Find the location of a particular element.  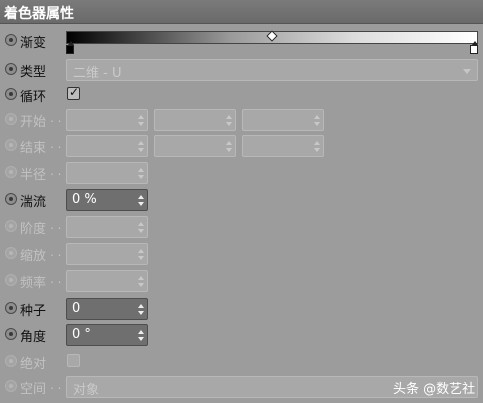

frequency-dots: . . is located at coordinates (56, 279).